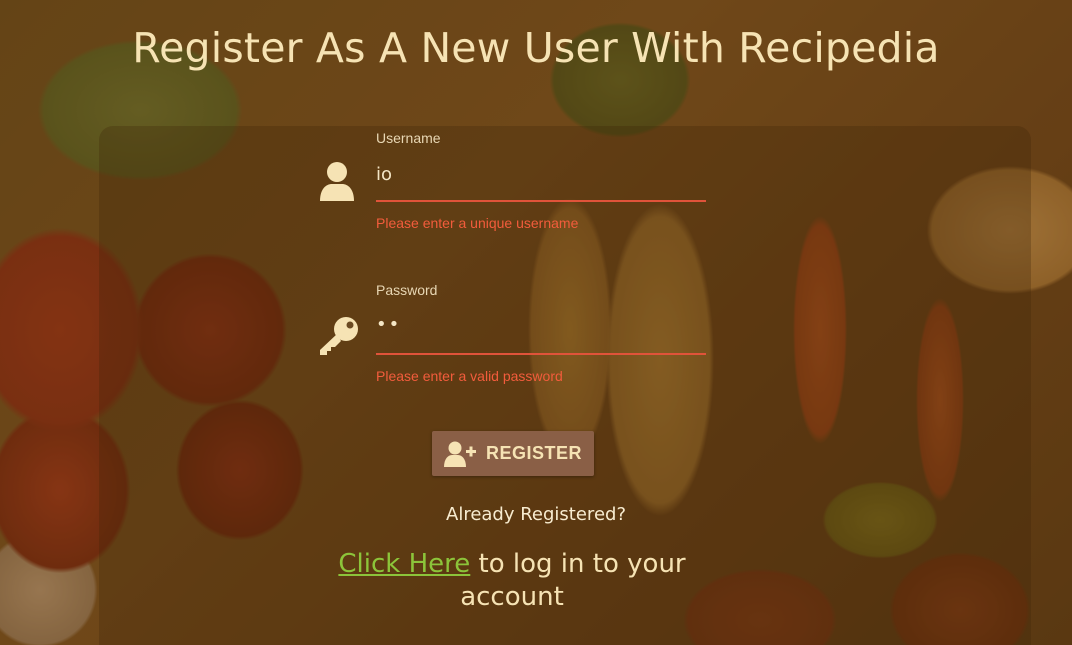  Describe the element at coordinates (459, 454) in the screenshot. I see `user-plus-icon` at that location.